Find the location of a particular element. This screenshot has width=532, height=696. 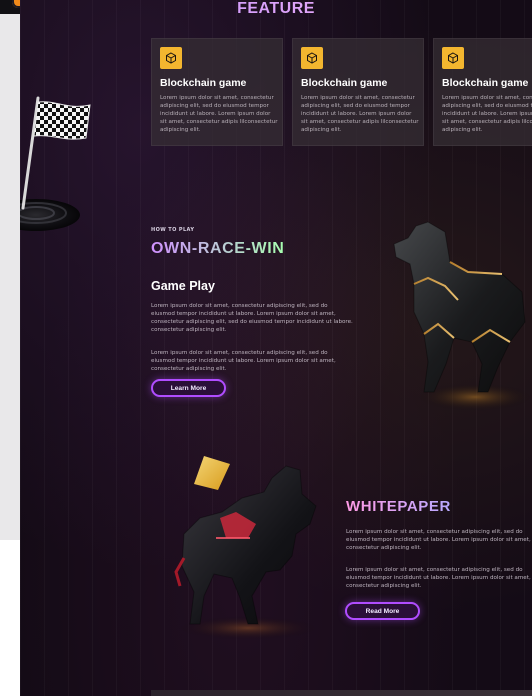

left-page-strip is located at coordinates (10, 348).